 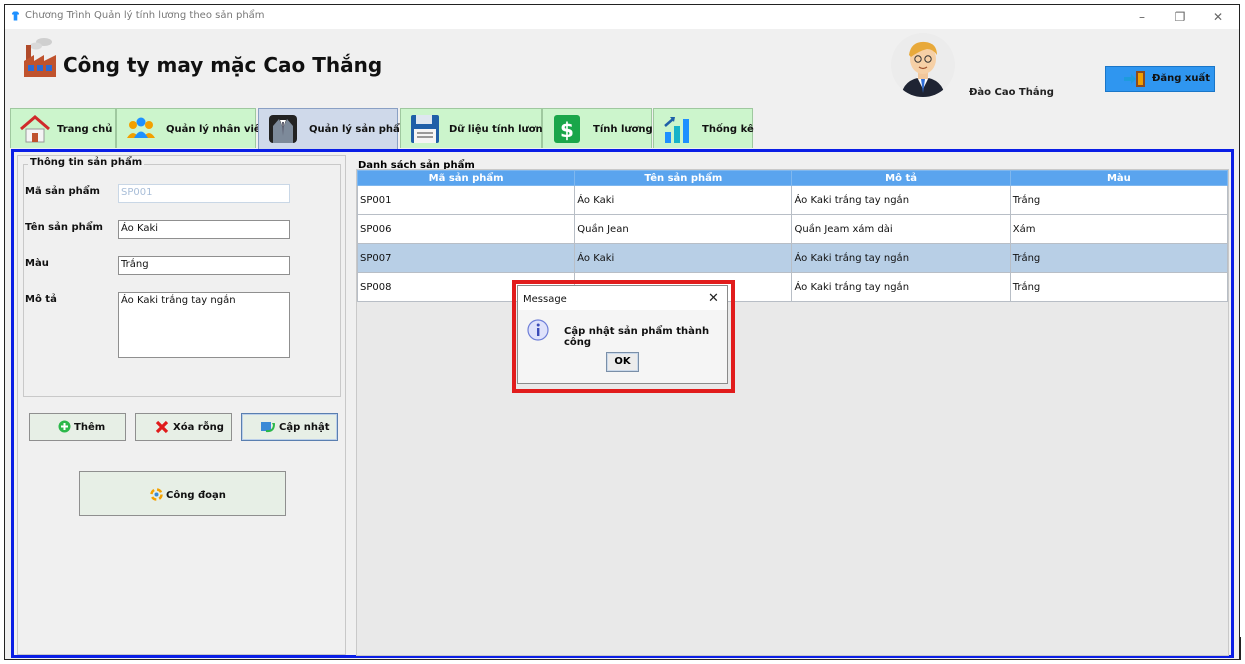 What do you see at coordinates (728, 129) in the screenshot?
I see `tab-statistics-label: Thống kê` at bounding box center [728, 129].